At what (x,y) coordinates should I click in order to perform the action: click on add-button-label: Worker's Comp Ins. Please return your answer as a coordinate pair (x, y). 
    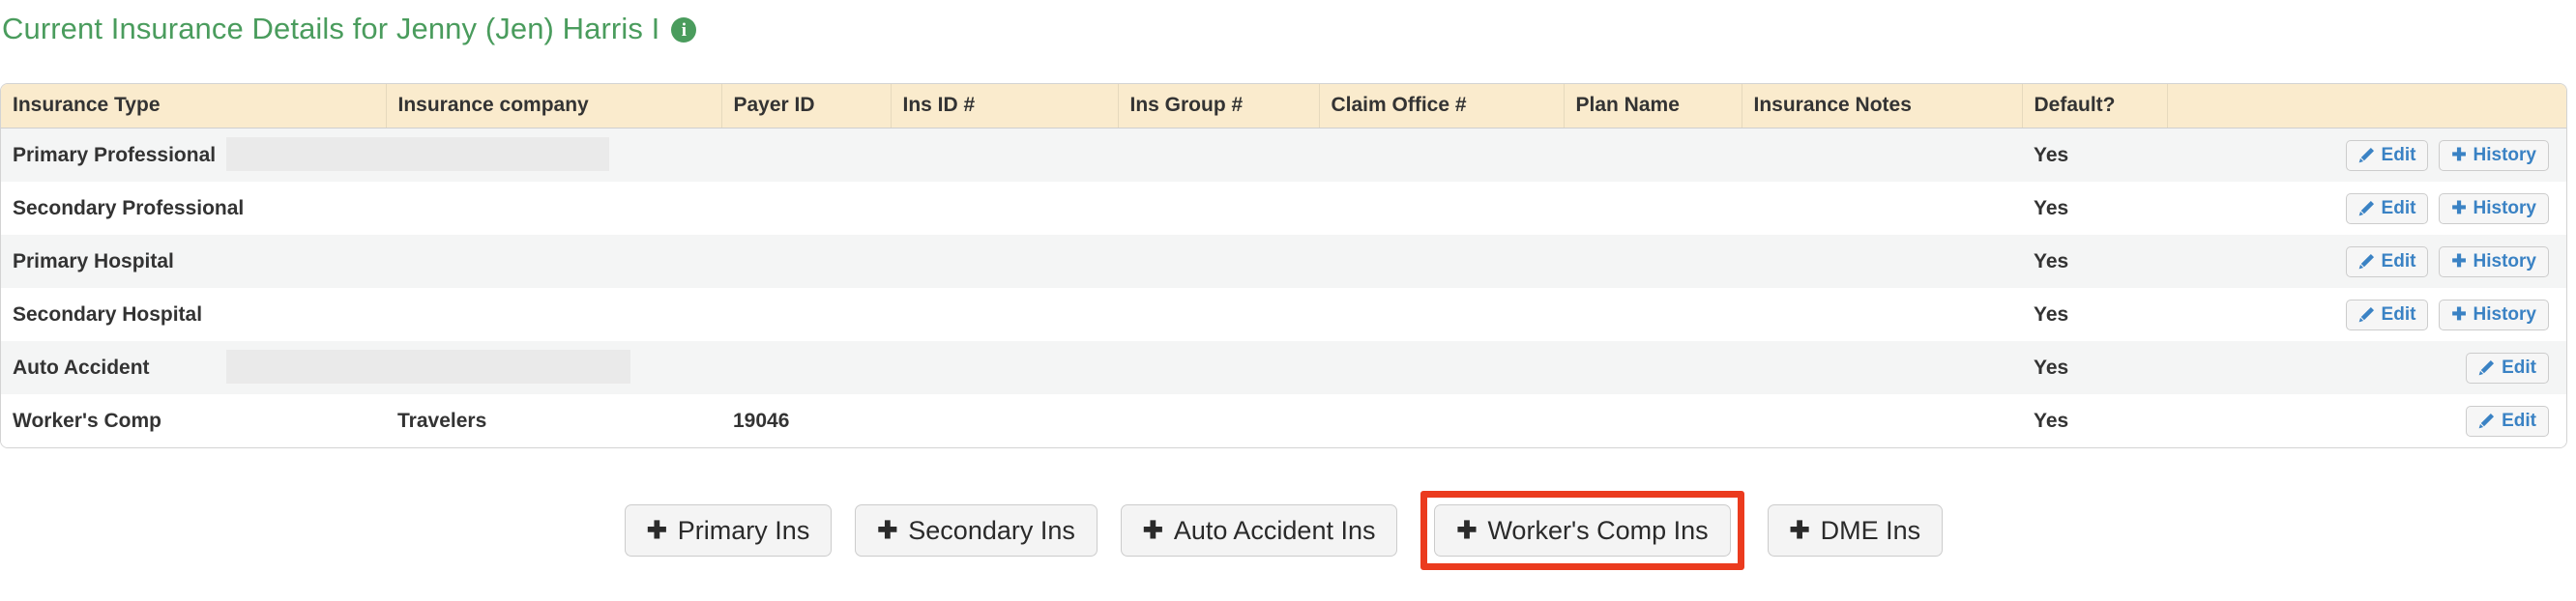
    Looking at the image, I should click on (1598, 530).